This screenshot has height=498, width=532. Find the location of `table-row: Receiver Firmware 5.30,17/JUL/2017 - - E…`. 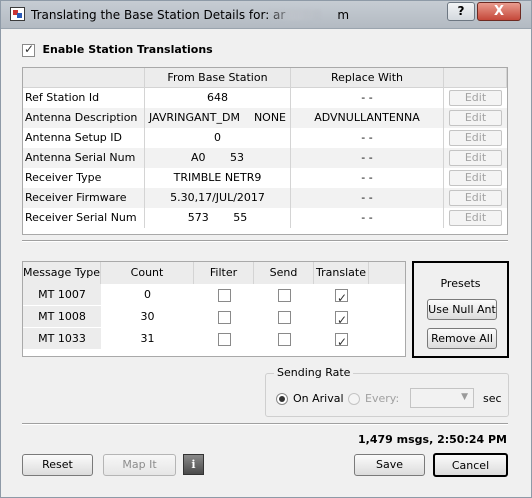

table-row: Receiver Firmware 5.30,17/JUL/2017 - - E… is located at coordinates (265, 198).